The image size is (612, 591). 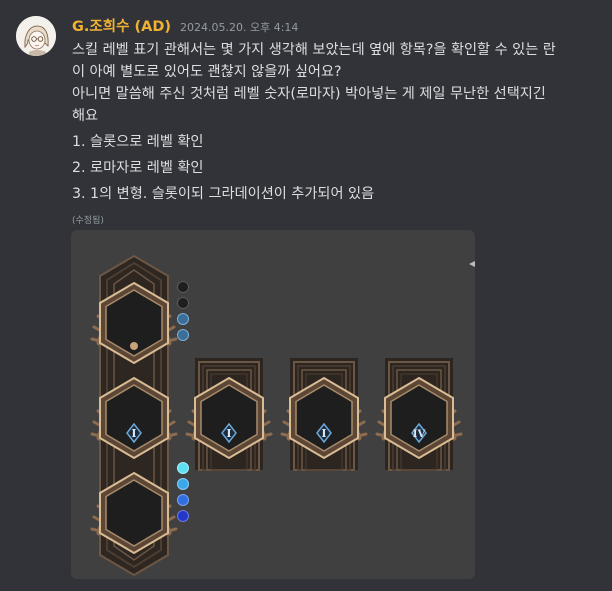 I want to click on list-item: 2. 로마자로 레벨 확인, so click(x=138, y=168).